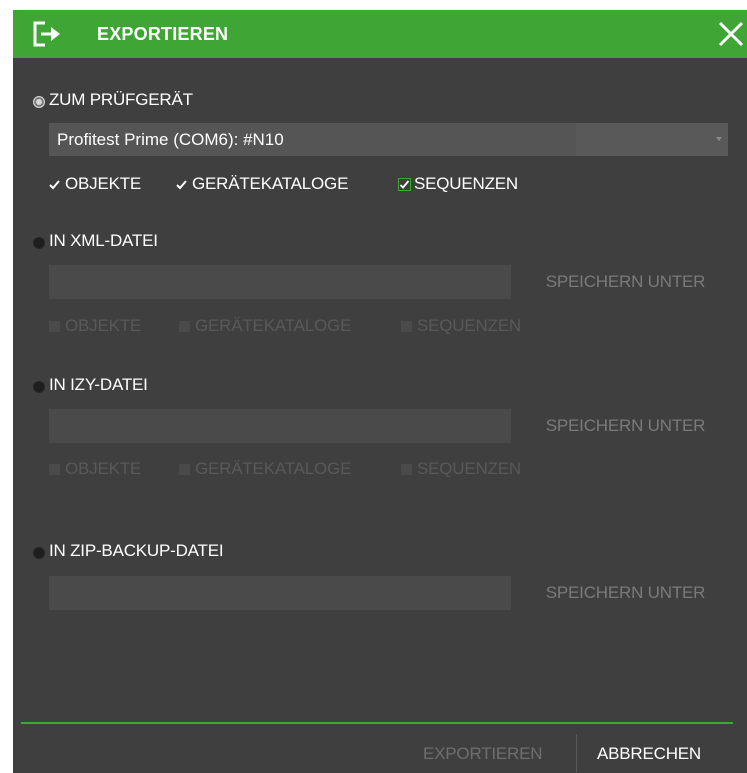 The height and width of the screenshot is (773, 747). I want to click on radio-label-device: ZUM PRÜFGERÄT, so click(121, 99).